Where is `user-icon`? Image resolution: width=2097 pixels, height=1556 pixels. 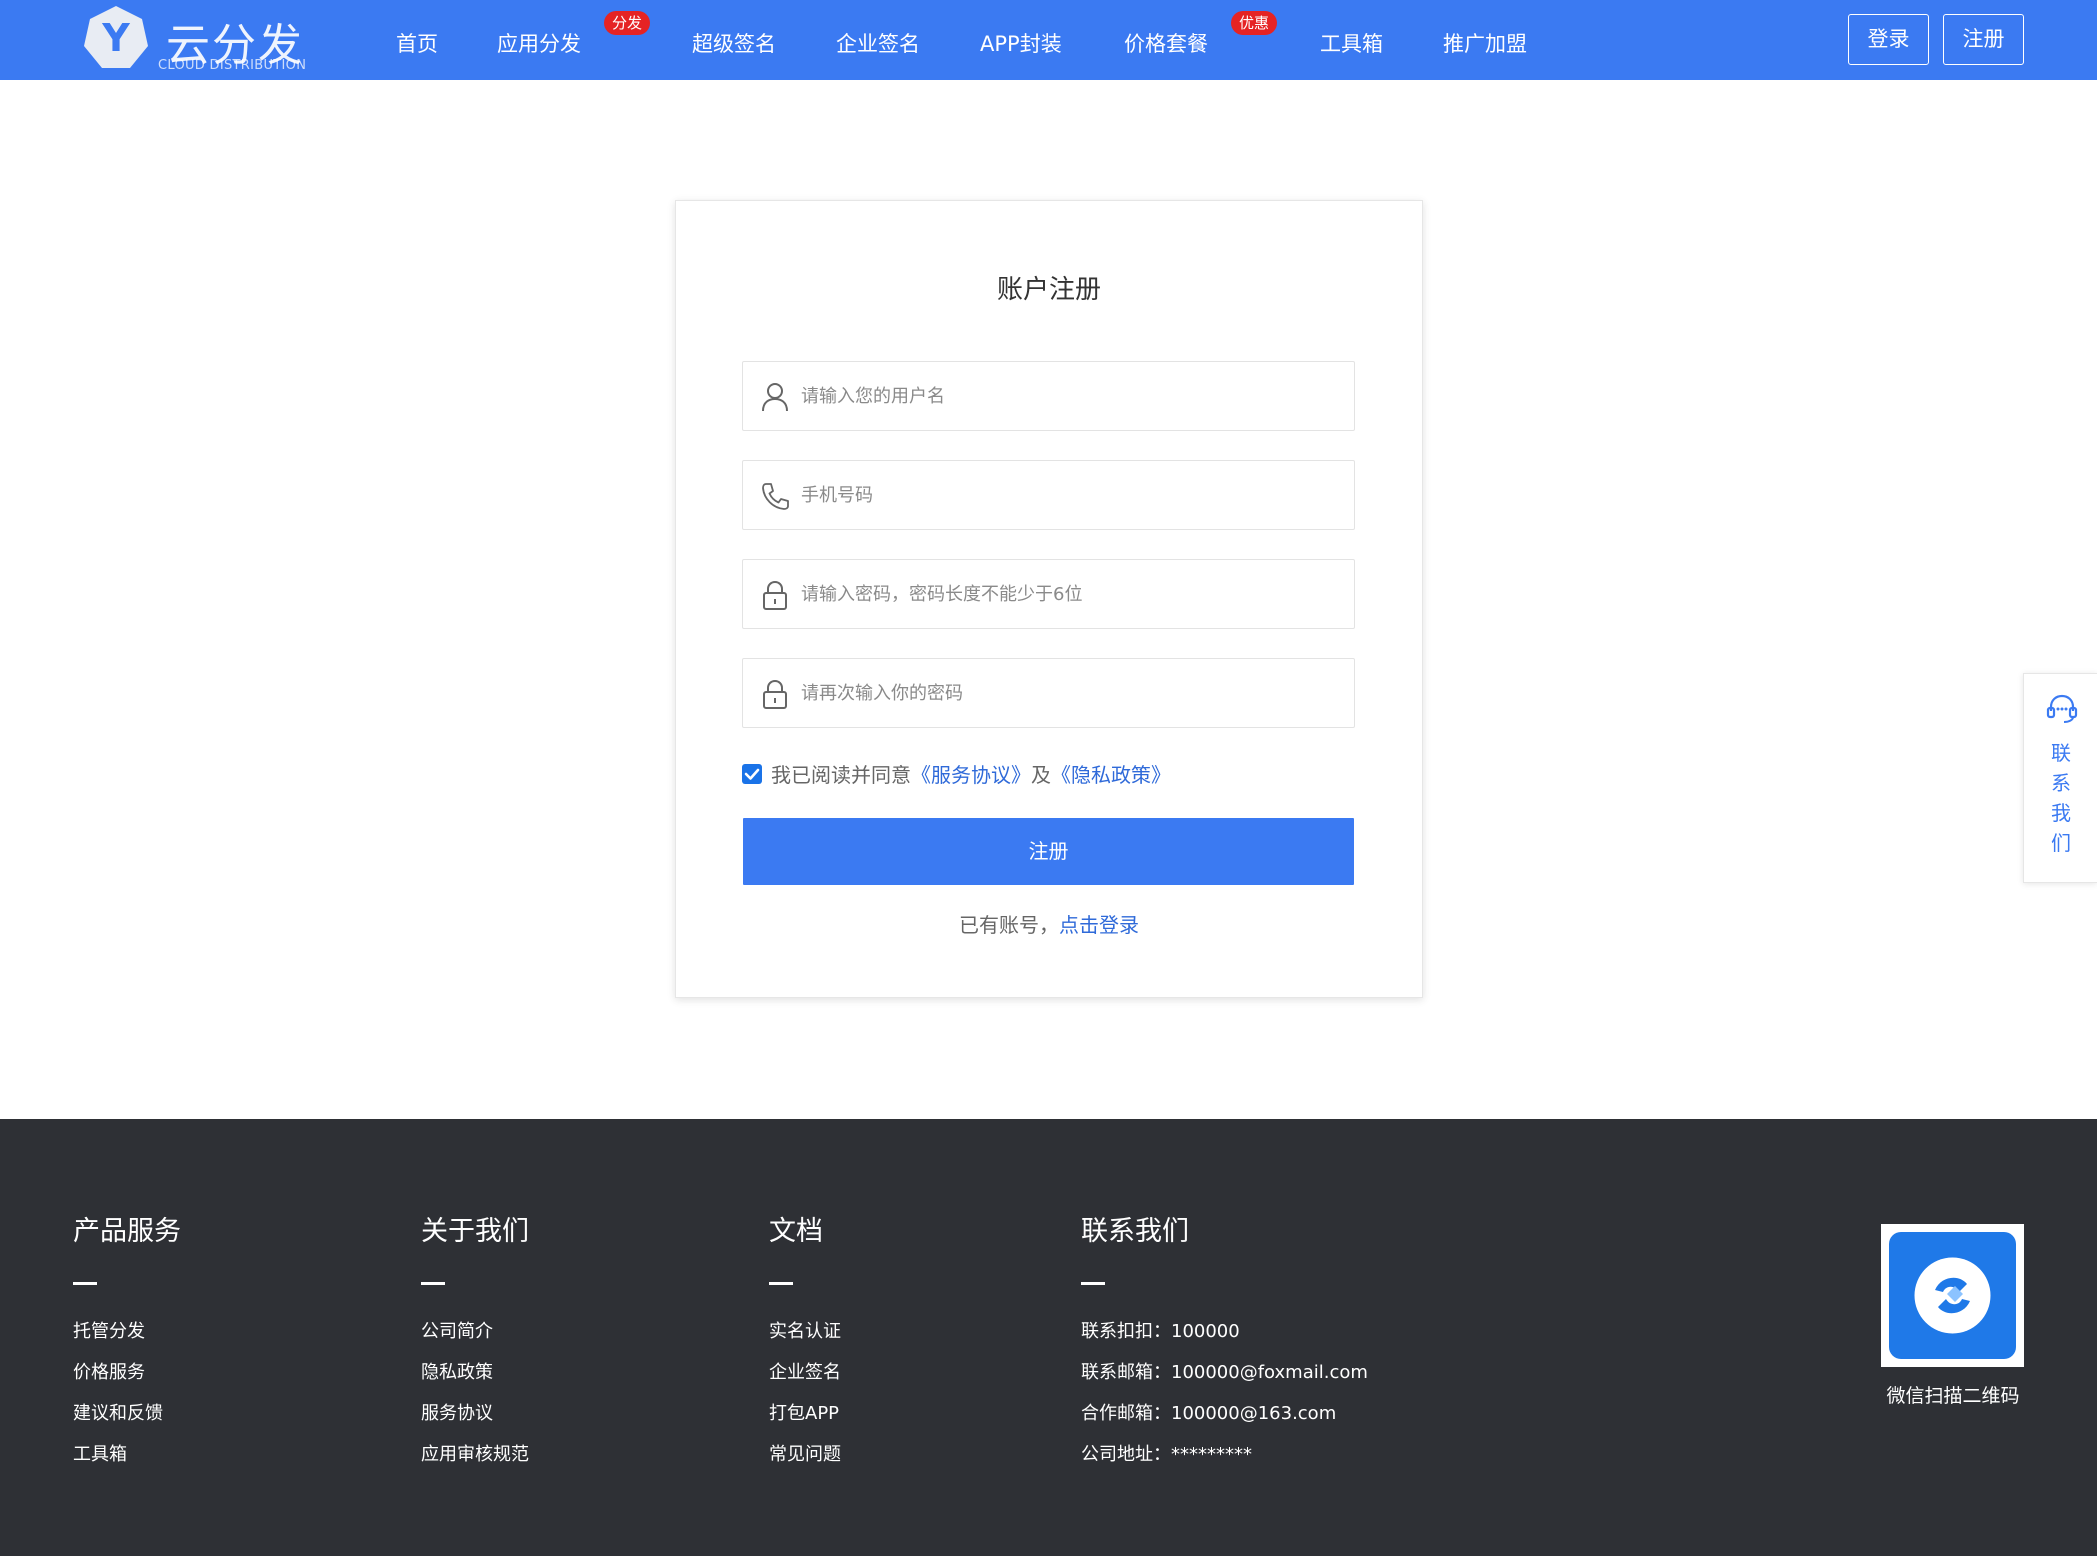
user-icon is located at coordinates (775, 397).